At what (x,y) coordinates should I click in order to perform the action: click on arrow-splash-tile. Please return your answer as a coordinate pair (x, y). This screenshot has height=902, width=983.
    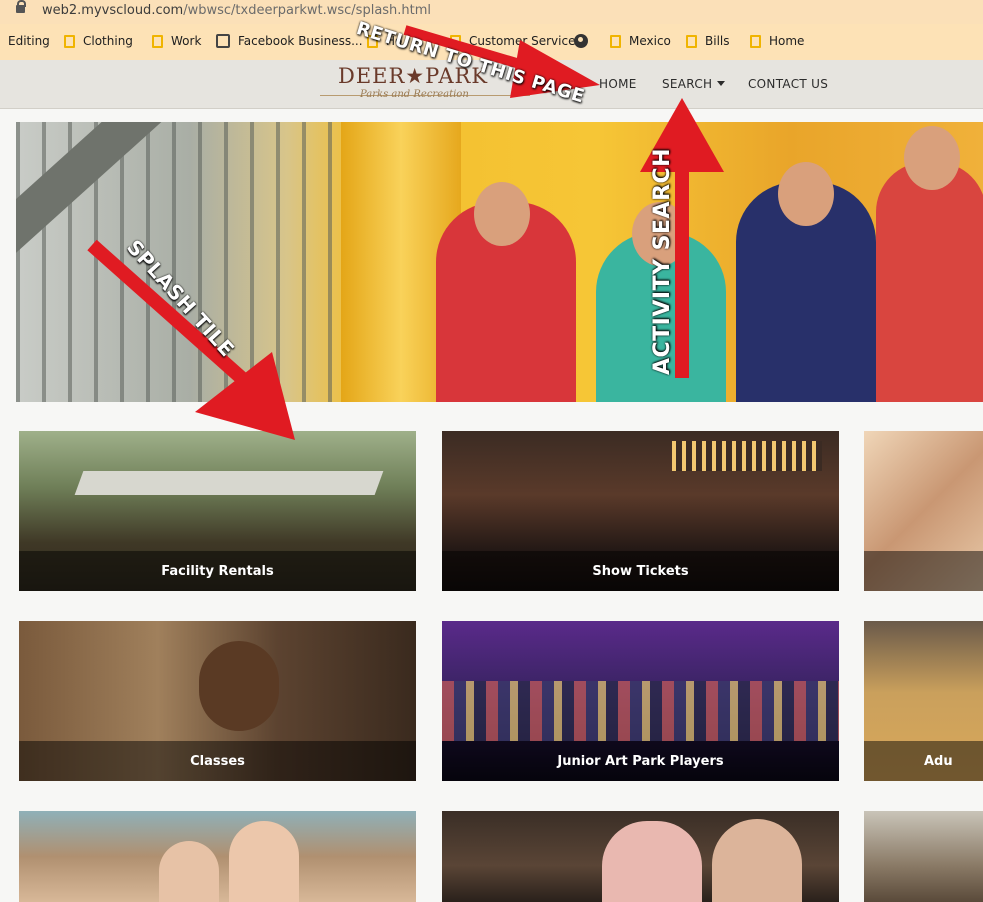
    Looking at the image, I should click on (191, 339).